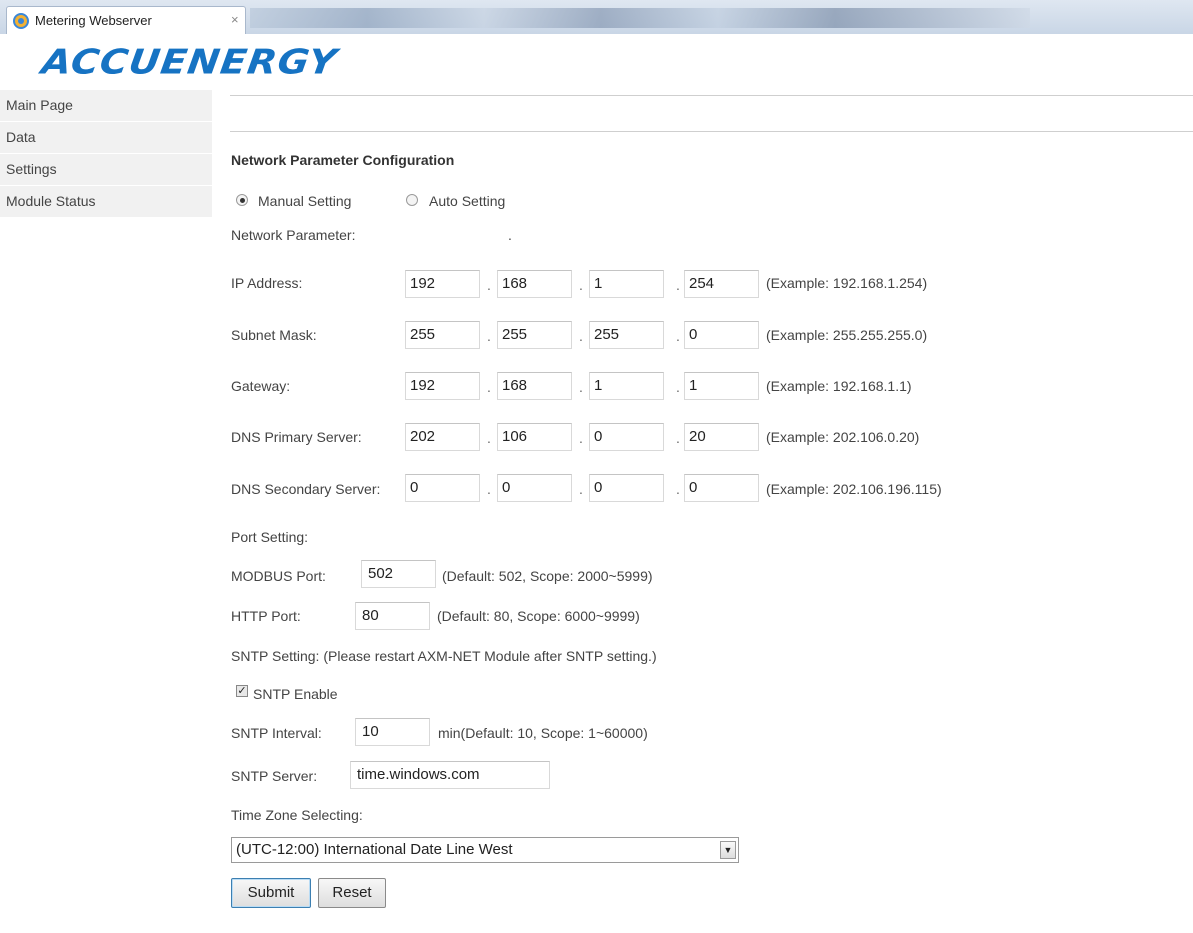 This screenshot has width=1193, height=933. I want to click on gateway-octet-4: 1, so click(721, 386).